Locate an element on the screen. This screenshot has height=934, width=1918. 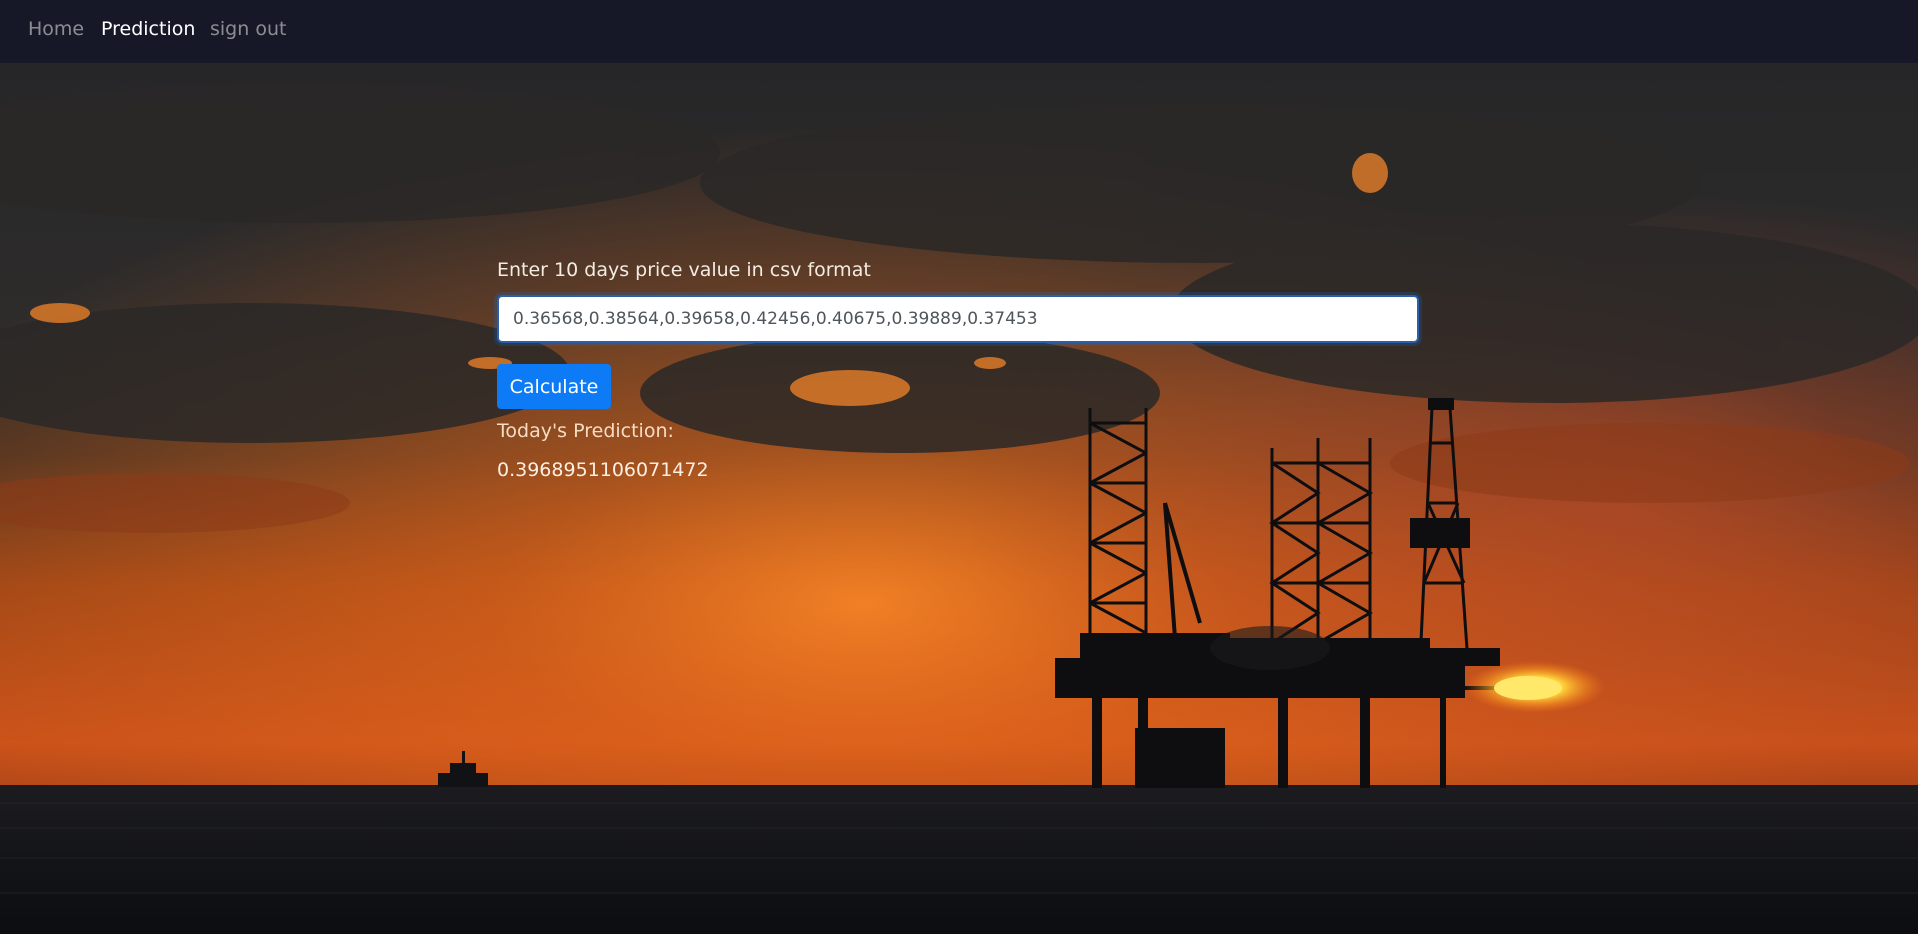
nav-signout-link: sign out is located at coordinates (248, 29).